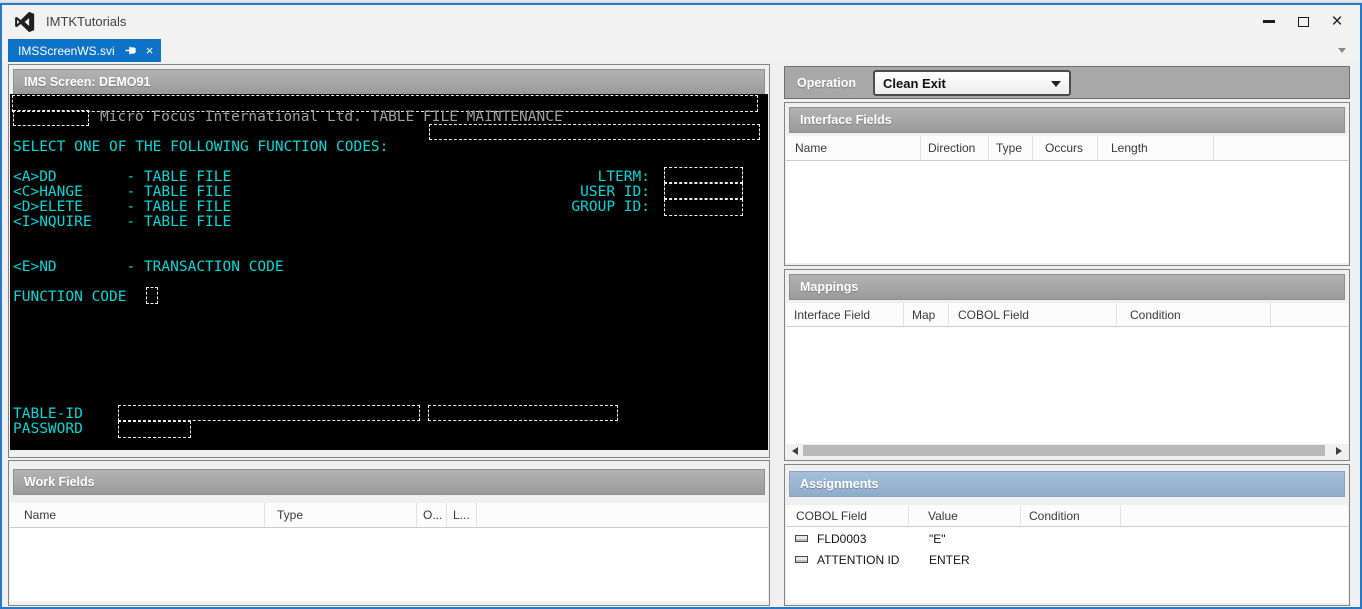 The image size is (1362, 609). What do you see at coordinates (1067, 559) in the screenshot?
I see `assignment-row: ATTENTION ID ENTER` at bounding box center [1067, 559].